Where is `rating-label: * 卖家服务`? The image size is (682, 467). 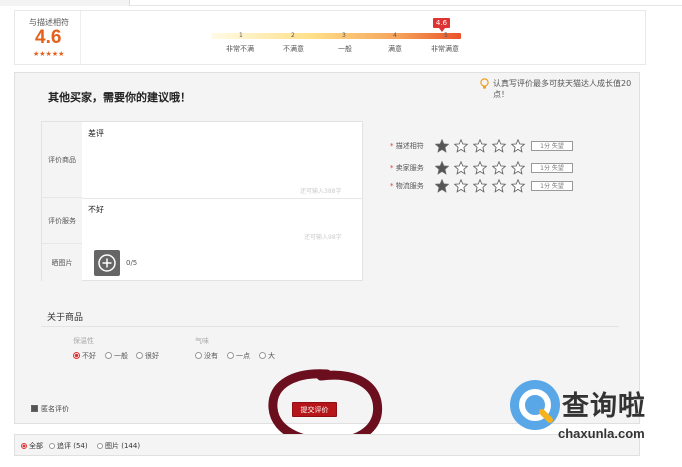 rating-label: * 卖家服务 is located at coordinates (407, 168).